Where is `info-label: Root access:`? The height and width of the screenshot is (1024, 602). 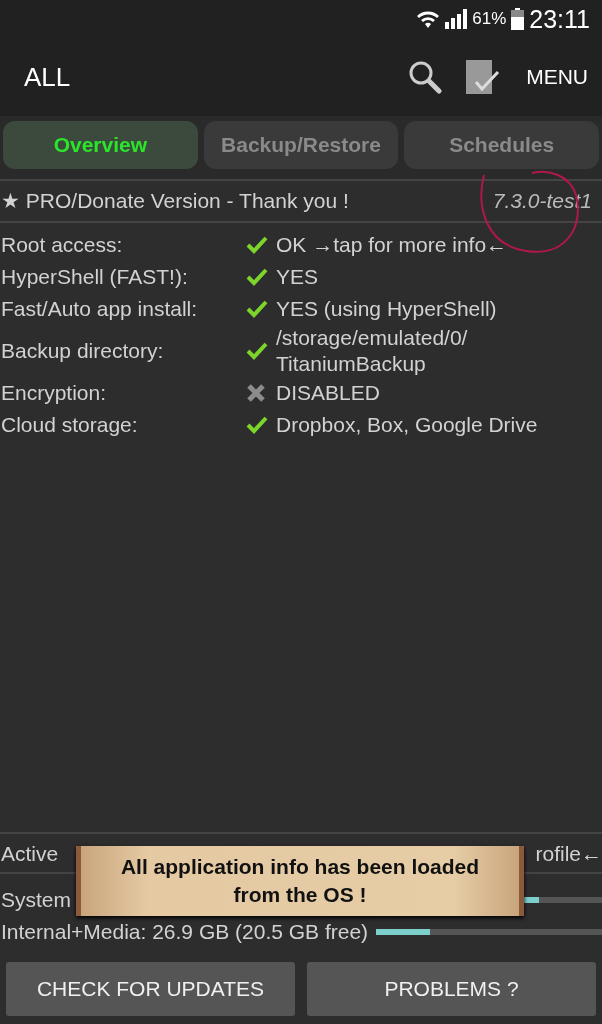
info-label: Root access: is located at coordinates (62, 245).